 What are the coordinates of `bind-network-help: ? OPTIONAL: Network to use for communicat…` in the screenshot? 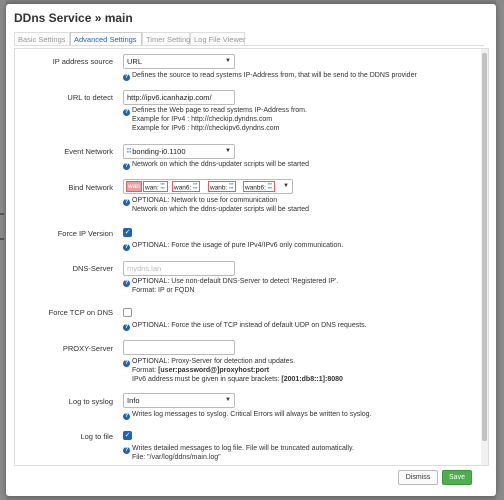 It's located at (216, 205).